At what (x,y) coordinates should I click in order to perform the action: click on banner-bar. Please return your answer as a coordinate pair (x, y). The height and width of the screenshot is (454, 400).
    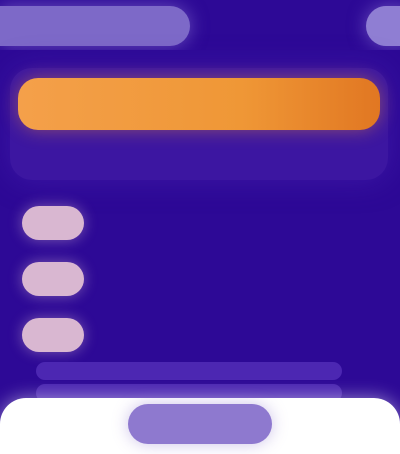
    Looking at the image, I should click on (199, 104).